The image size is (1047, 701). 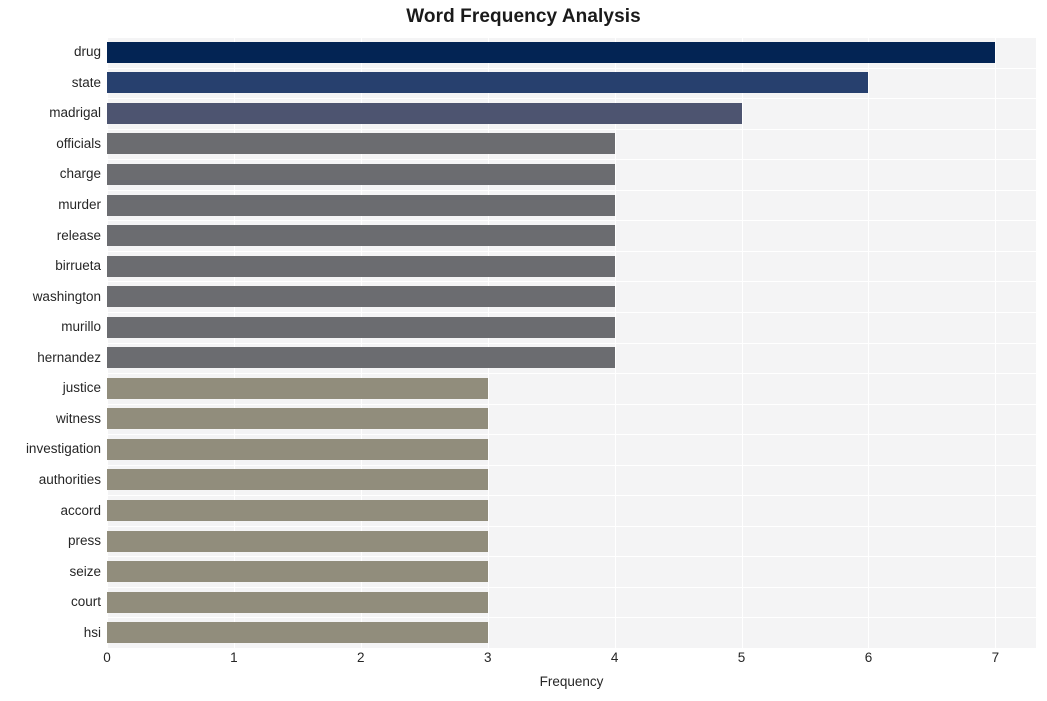 I want to click on x-tick-label-6: 6, so click(x=868, y=657).